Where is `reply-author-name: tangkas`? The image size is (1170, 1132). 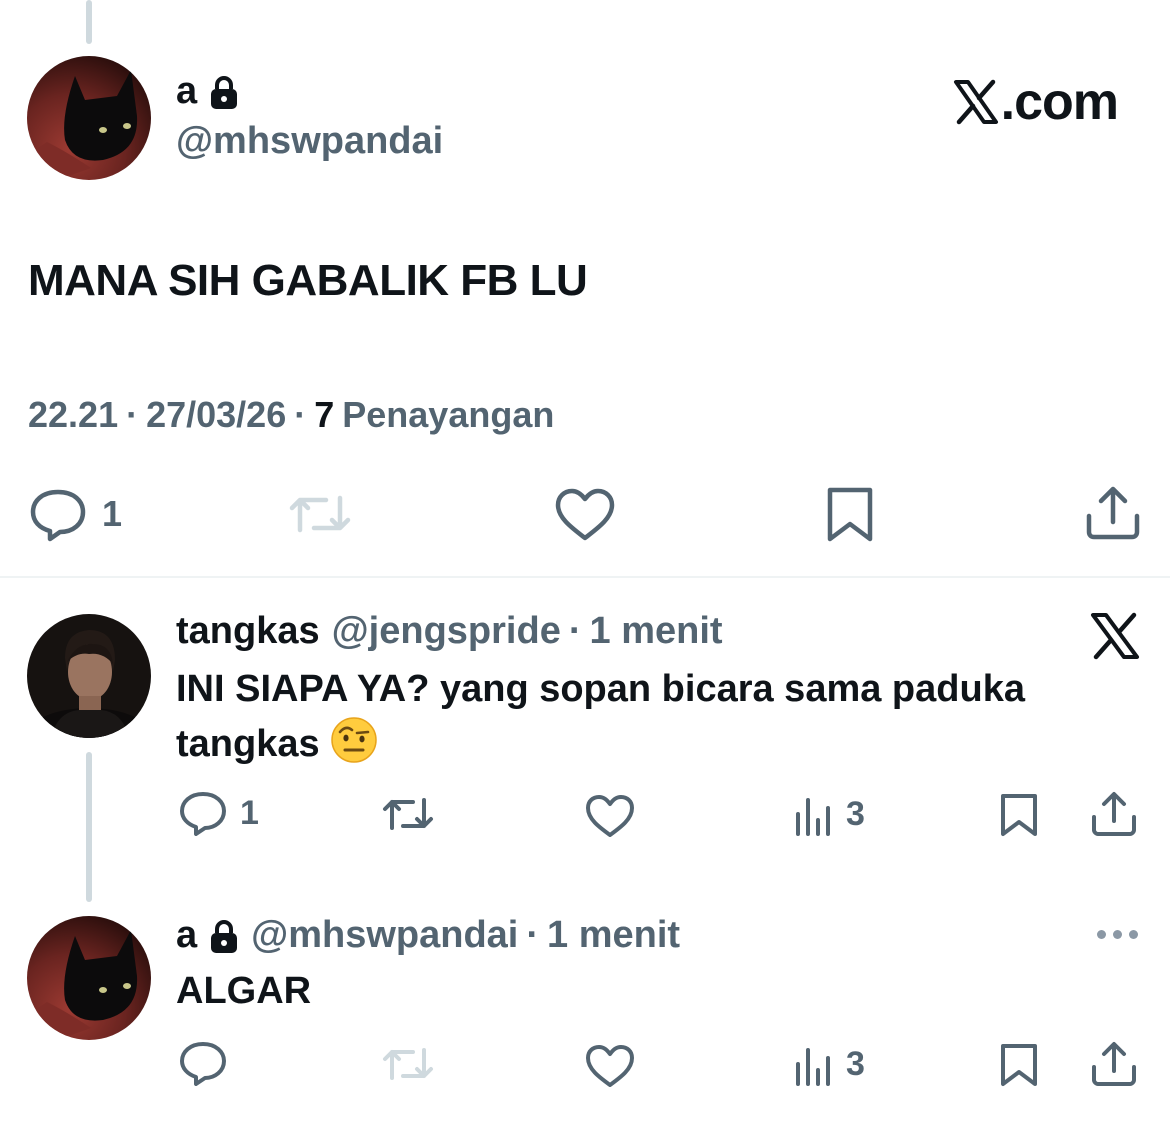
reply-author-name: tangkas is located at coordinates (248, 631).